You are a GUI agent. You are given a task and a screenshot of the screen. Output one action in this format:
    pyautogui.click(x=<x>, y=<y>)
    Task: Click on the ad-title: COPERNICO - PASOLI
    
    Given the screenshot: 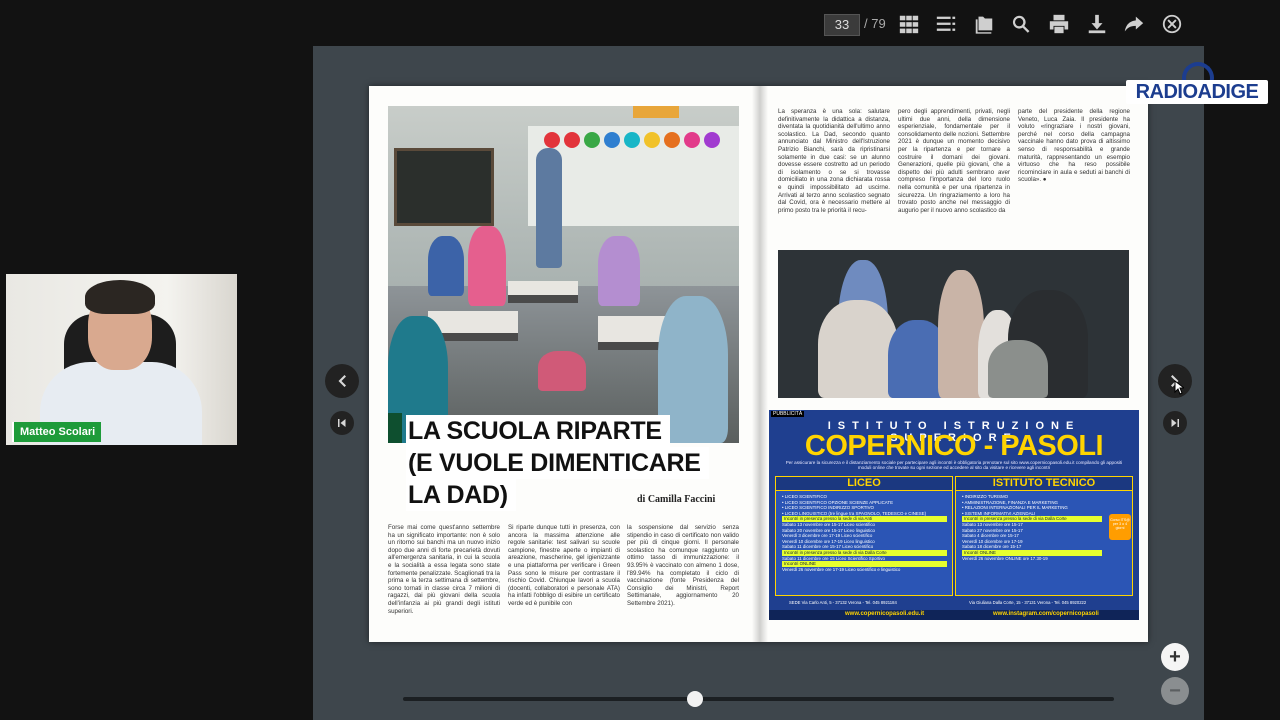 What is the action you would take?
    pyautogui.click(x=954, y=446)
    